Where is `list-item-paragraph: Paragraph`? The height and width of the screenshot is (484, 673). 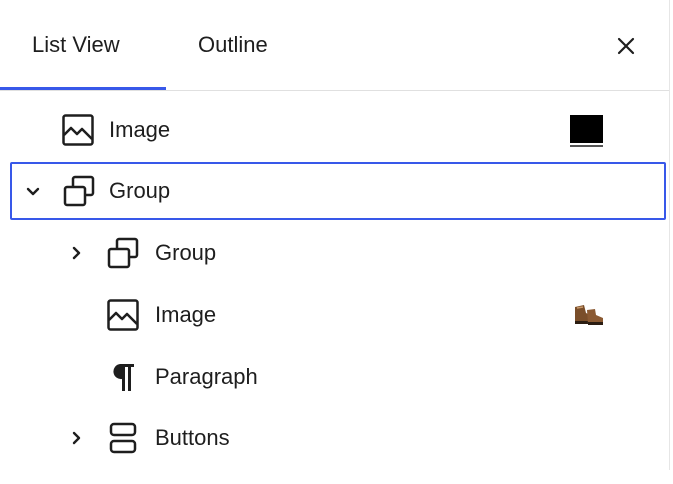 list-item-paragraph: Paragraph is located at coordinates (338, 377).